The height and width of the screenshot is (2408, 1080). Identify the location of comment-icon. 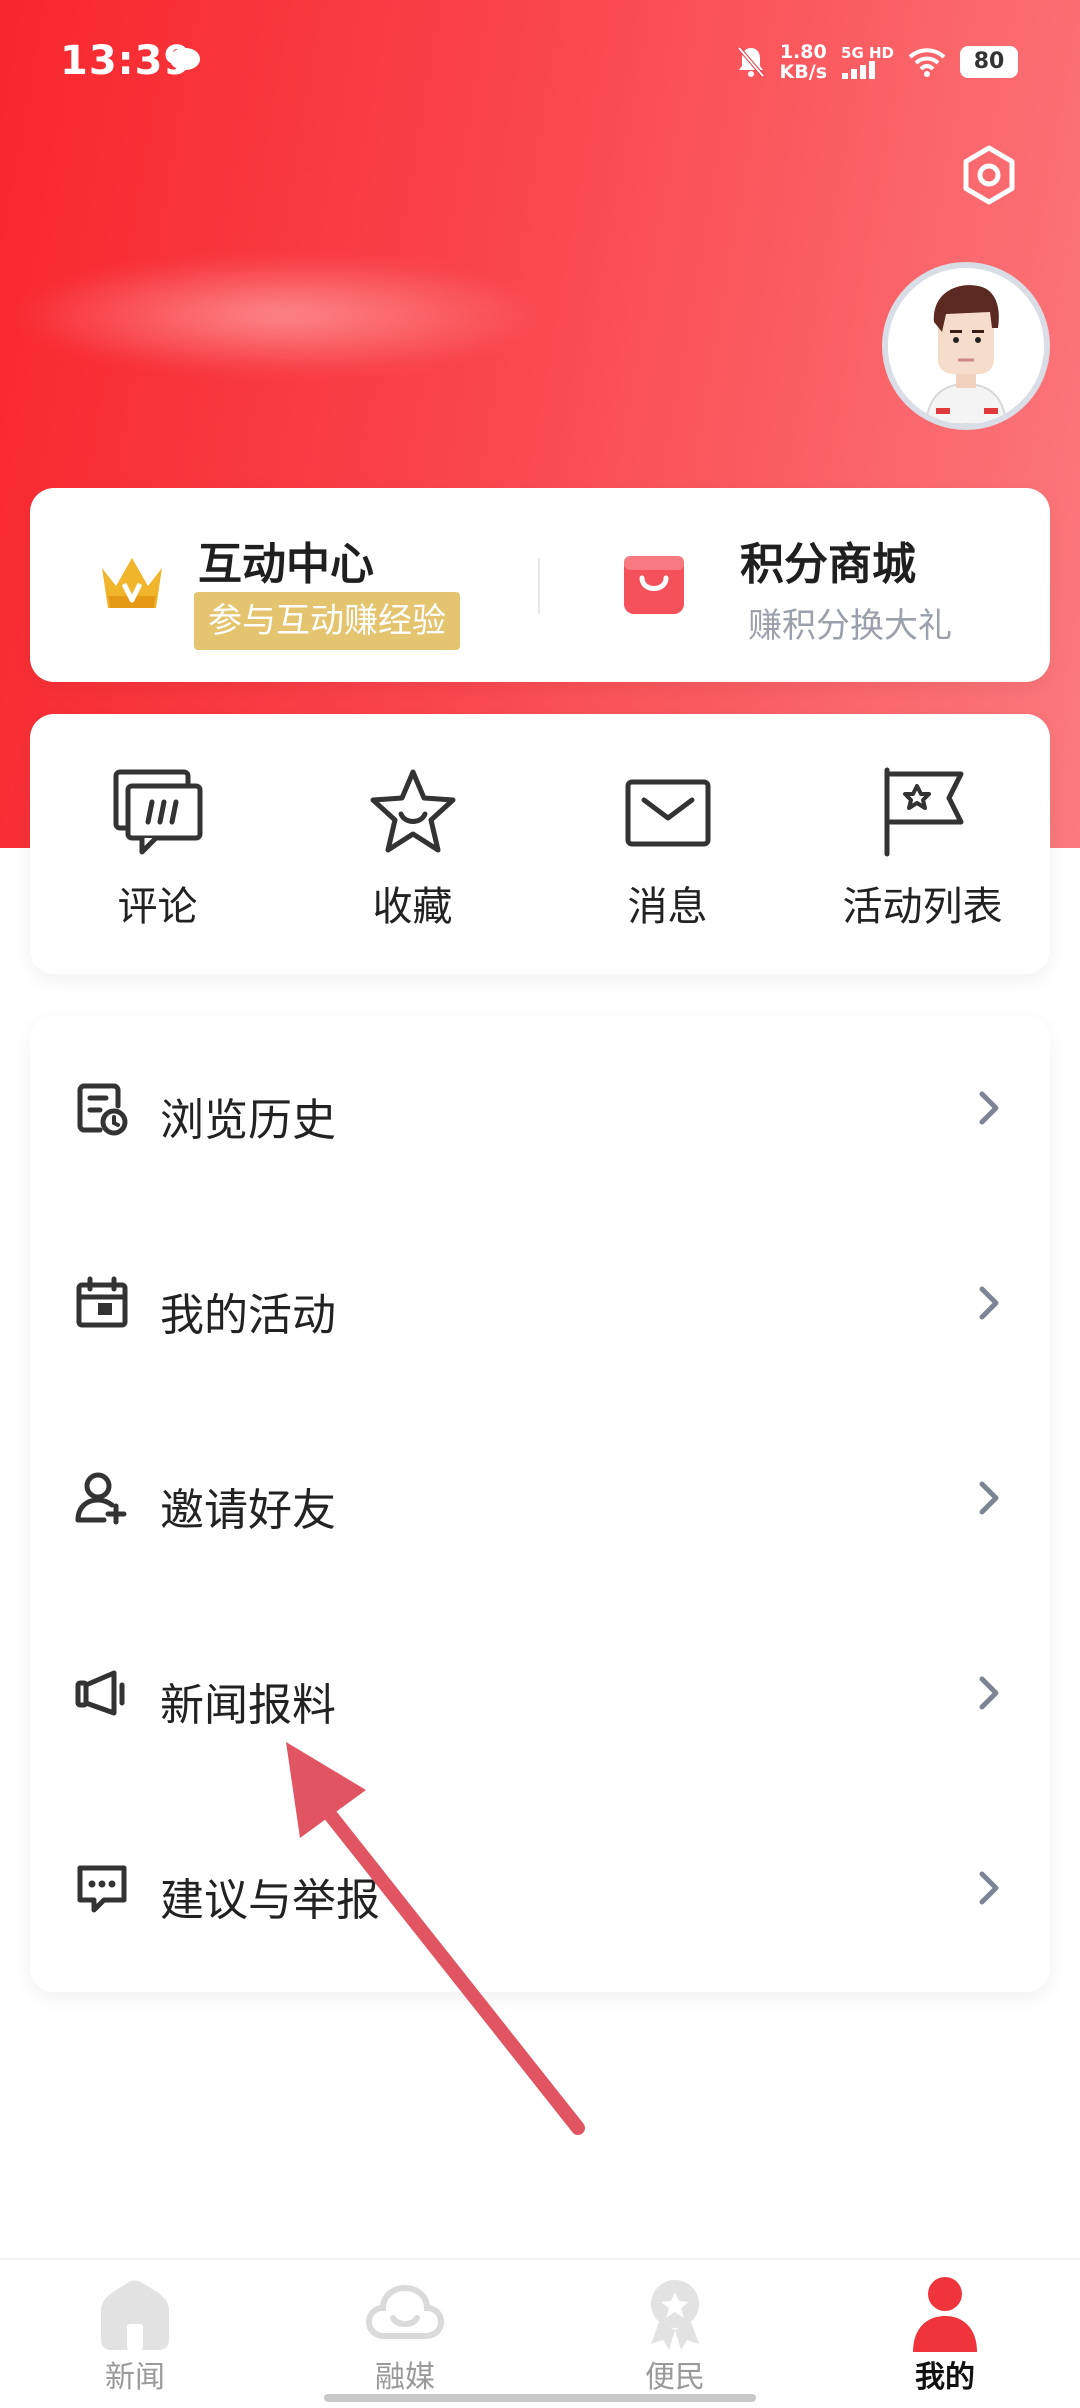
(158, 812).